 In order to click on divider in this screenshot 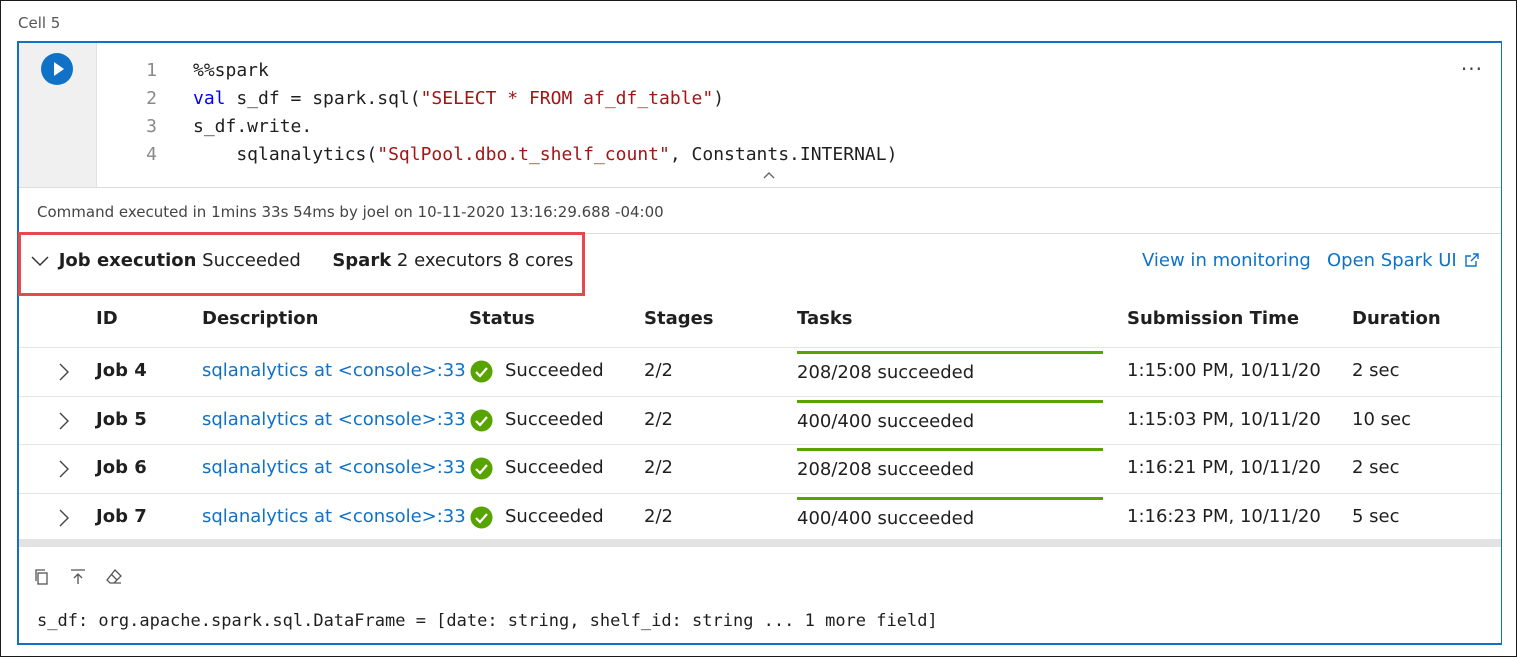, I will do `click(760, 187)`.